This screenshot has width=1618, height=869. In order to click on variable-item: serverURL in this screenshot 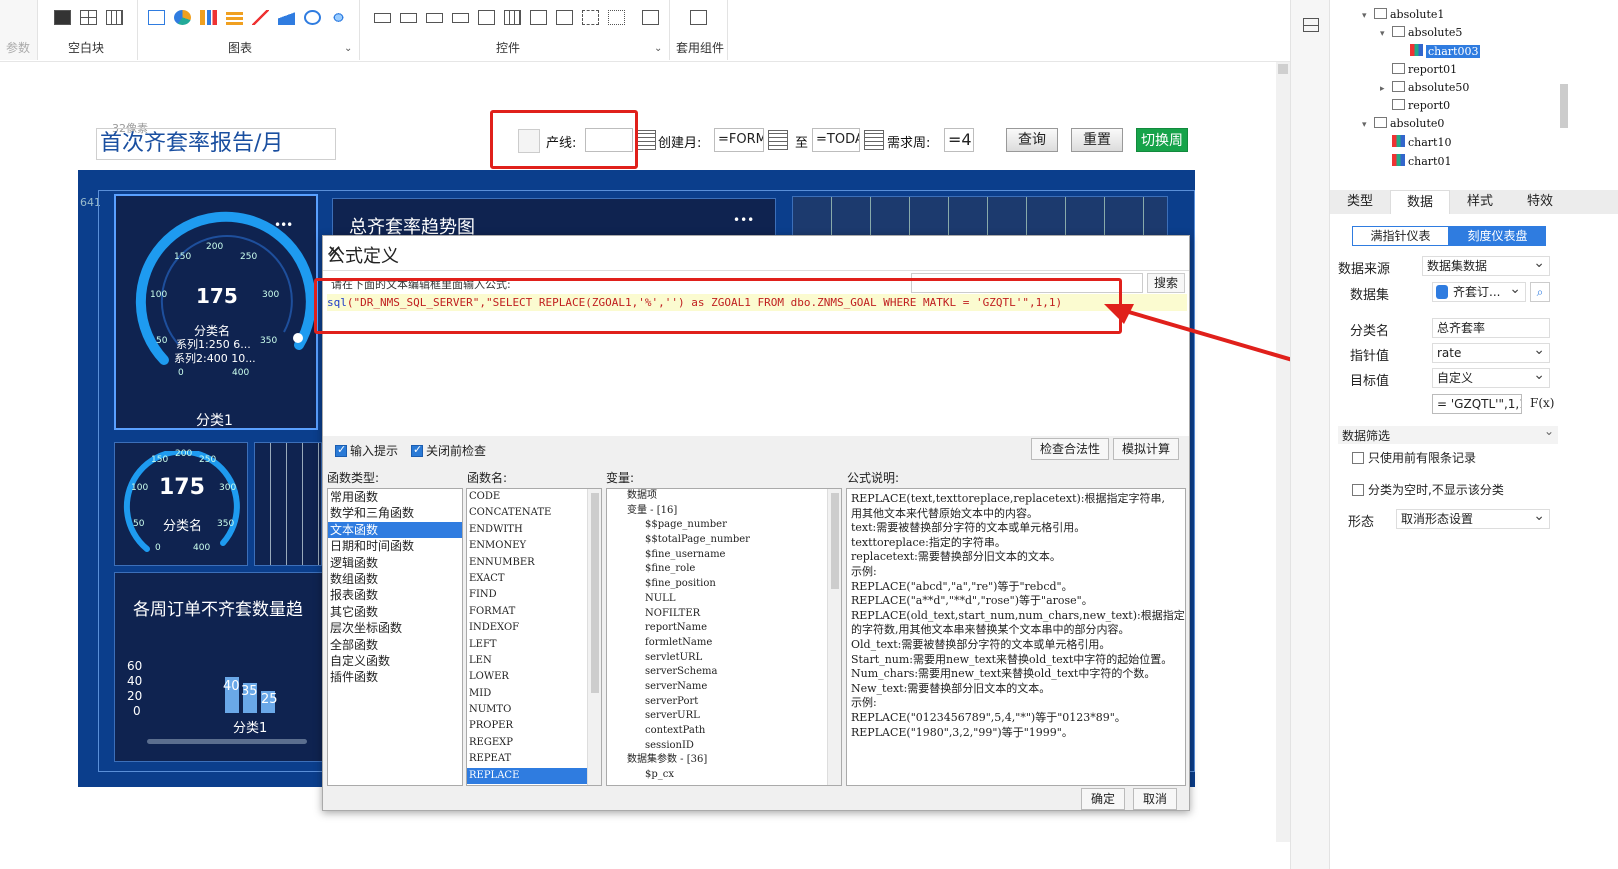, I will do `click(724, 716)`.